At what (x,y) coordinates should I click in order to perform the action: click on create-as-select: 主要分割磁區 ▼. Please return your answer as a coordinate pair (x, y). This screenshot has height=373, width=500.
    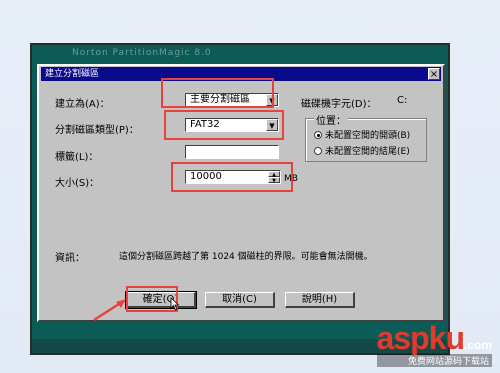
    Looking at the image, I should click on (232, 100).